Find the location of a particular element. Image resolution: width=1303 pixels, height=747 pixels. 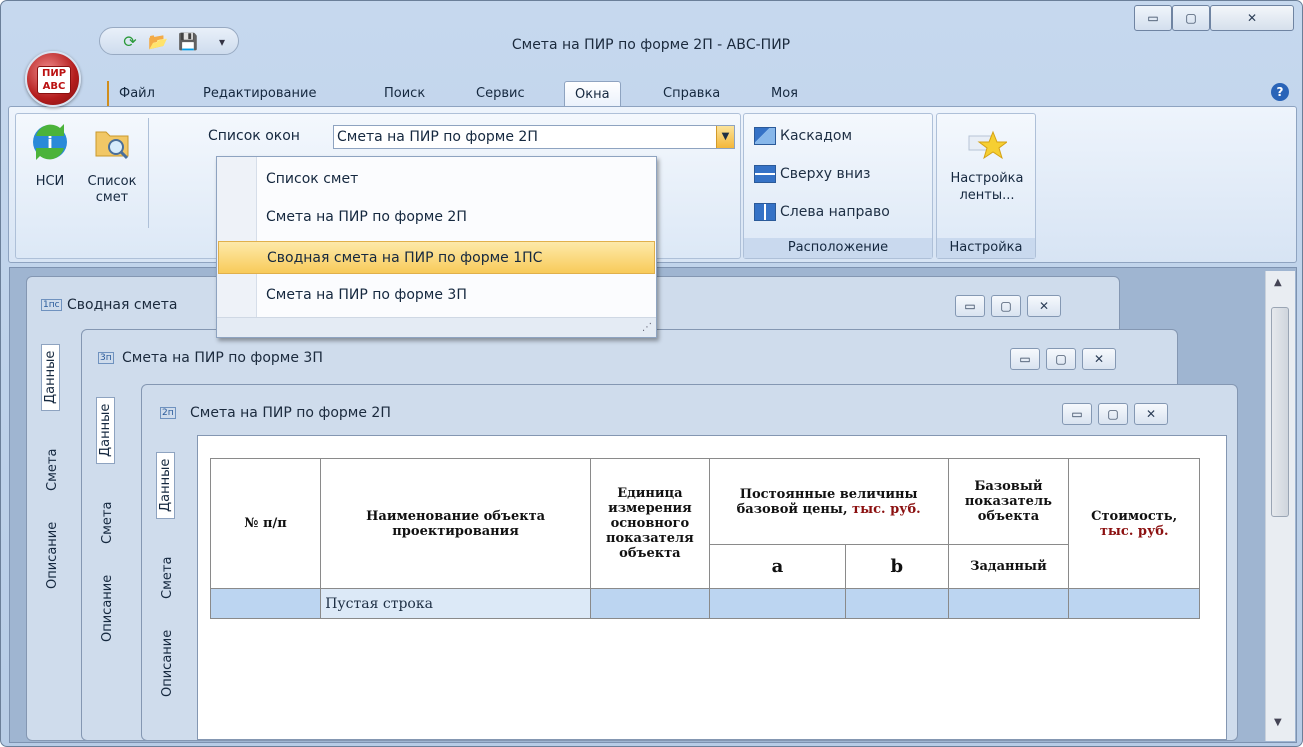

window-title: Смета на ПИР по форме 2П - АВС-ПИР is located at coordinates (651, 45).